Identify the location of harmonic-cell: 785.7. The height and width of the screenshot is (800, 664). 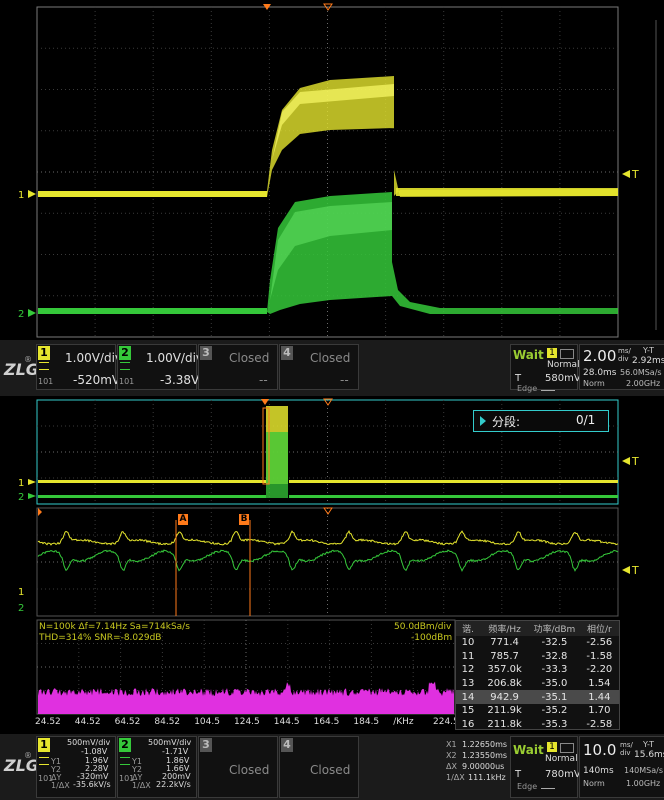
(504, 657).